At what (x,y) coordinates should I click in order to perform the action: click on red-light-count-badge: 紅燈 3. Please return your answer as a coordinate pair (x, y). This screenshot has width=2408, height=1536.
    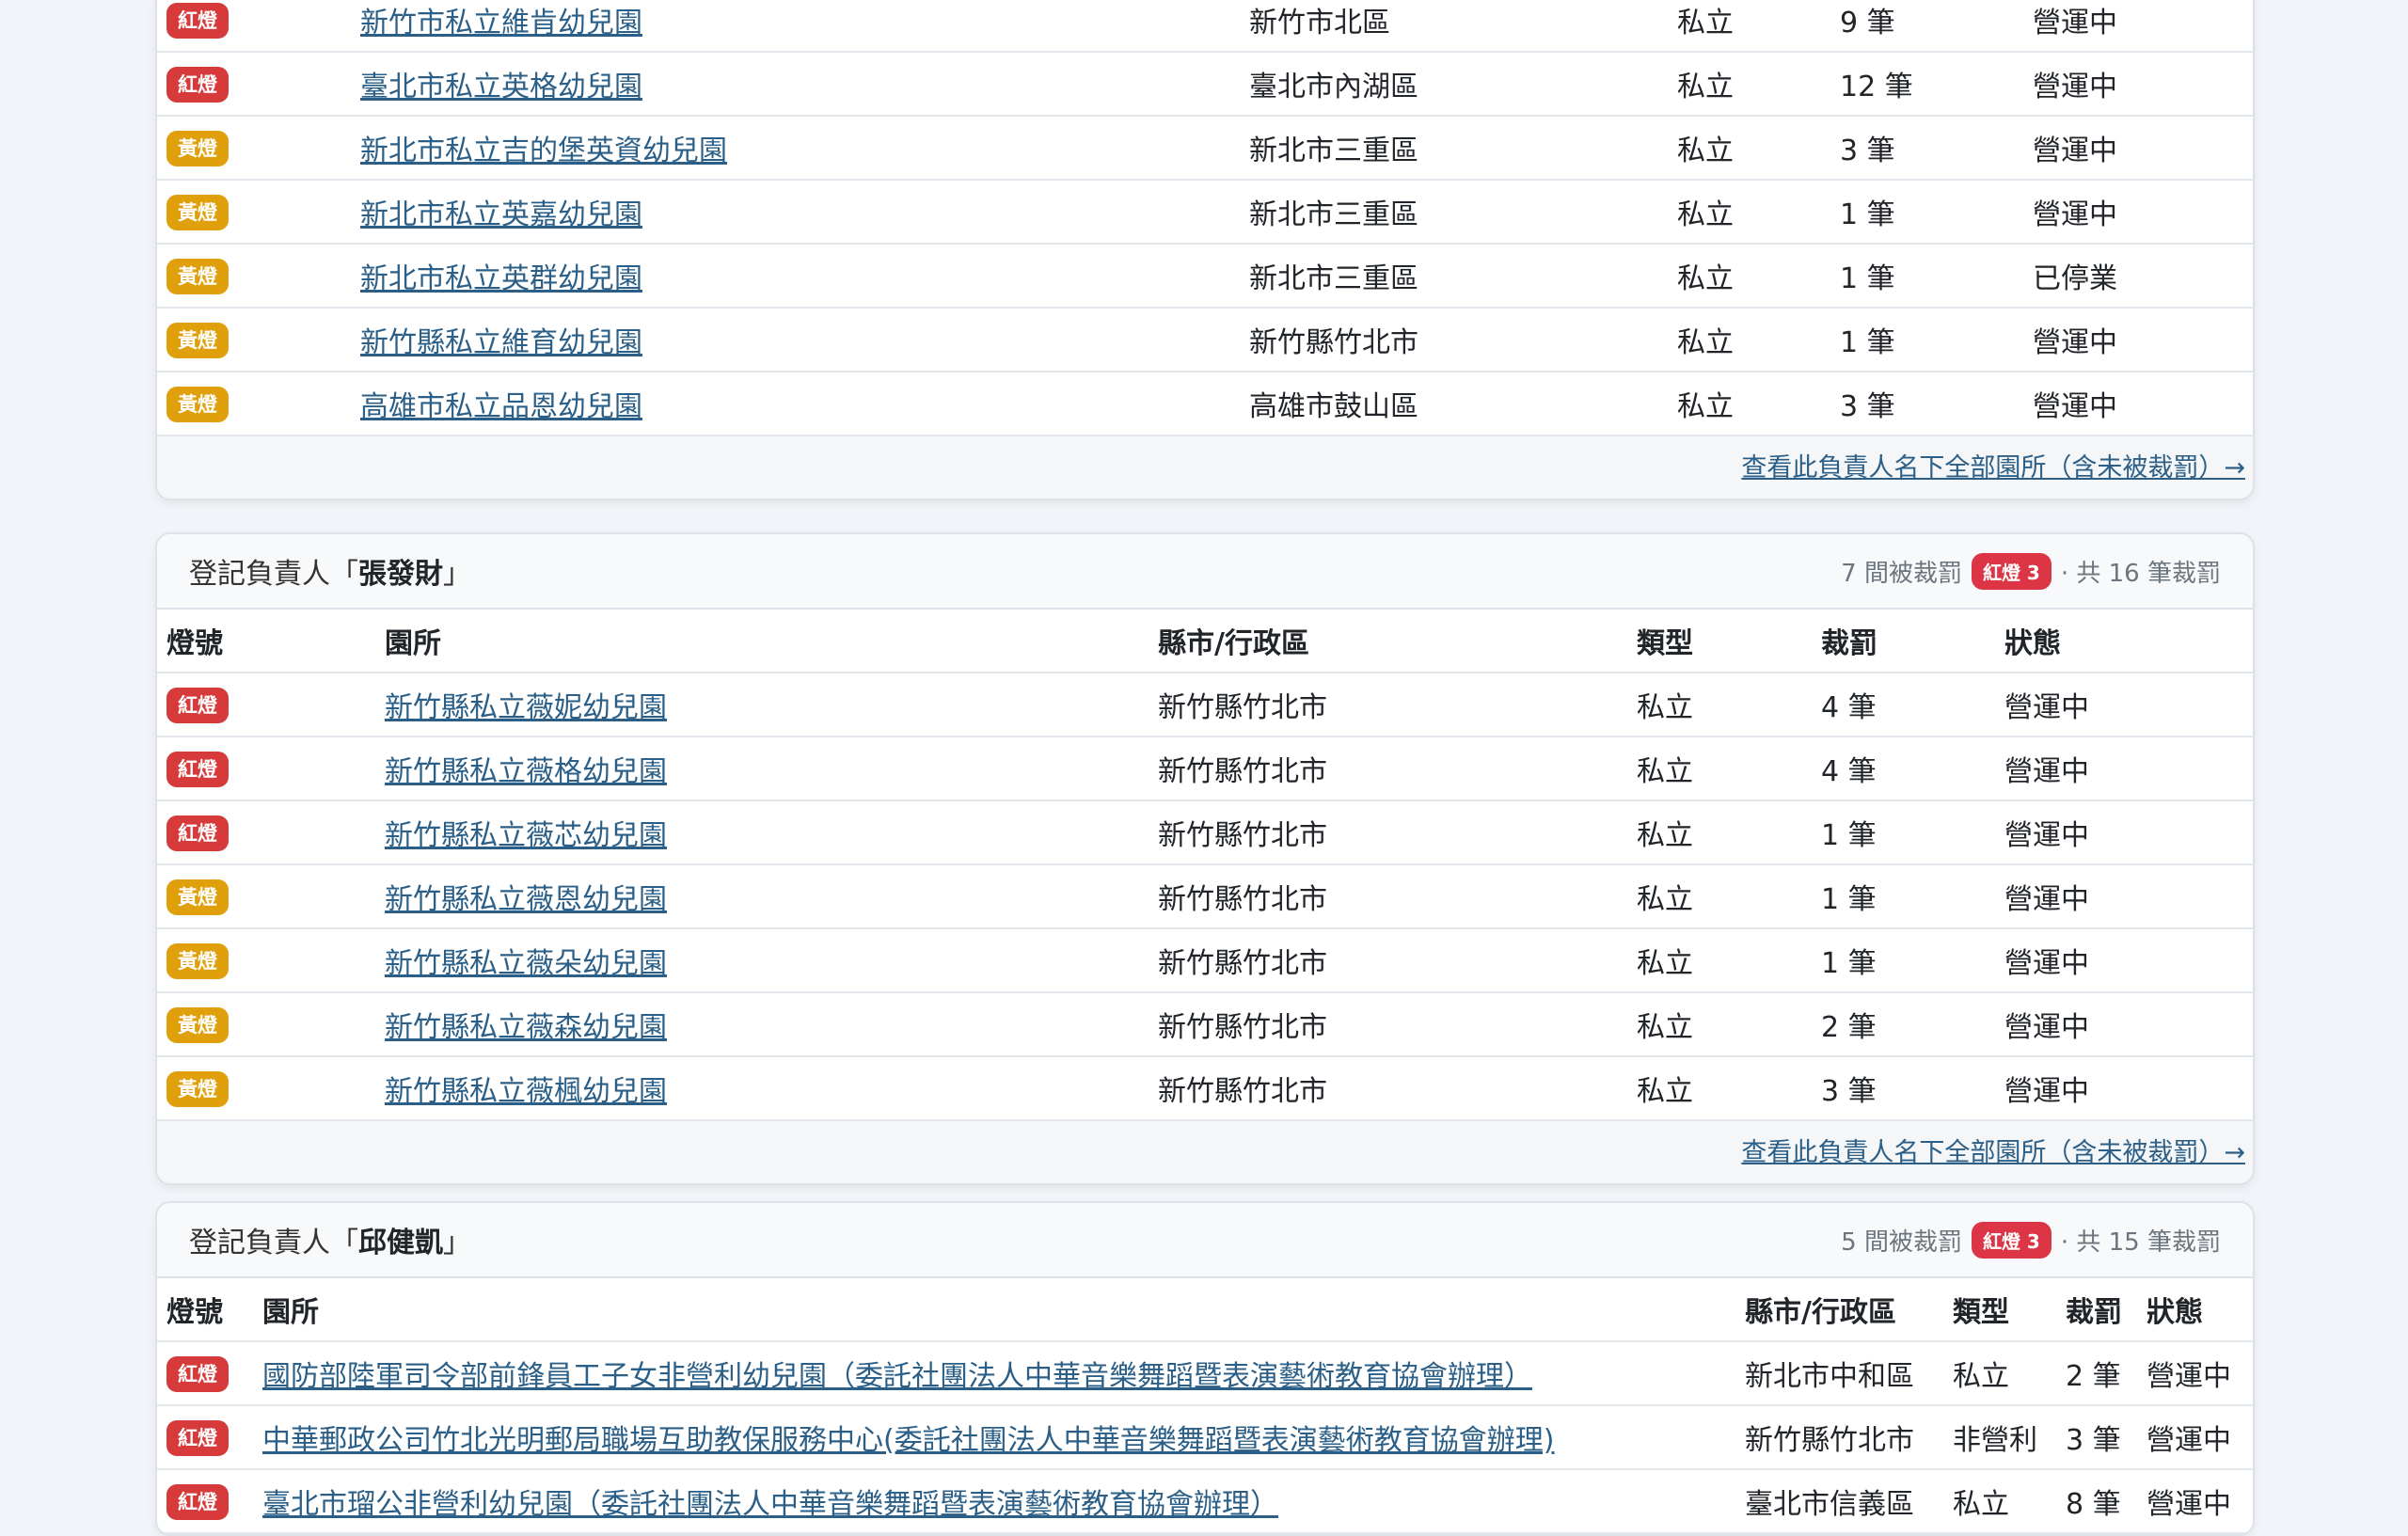
    Looking at the image, I should click on (2012, 1240).